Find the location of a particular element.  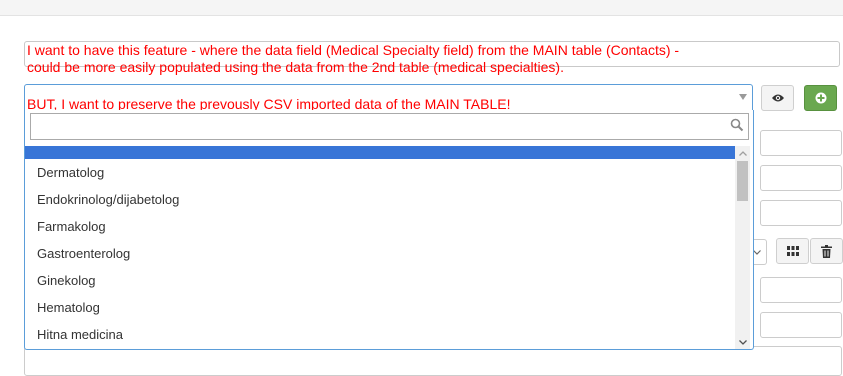

trash-icon is located at coordinates (826, 251).